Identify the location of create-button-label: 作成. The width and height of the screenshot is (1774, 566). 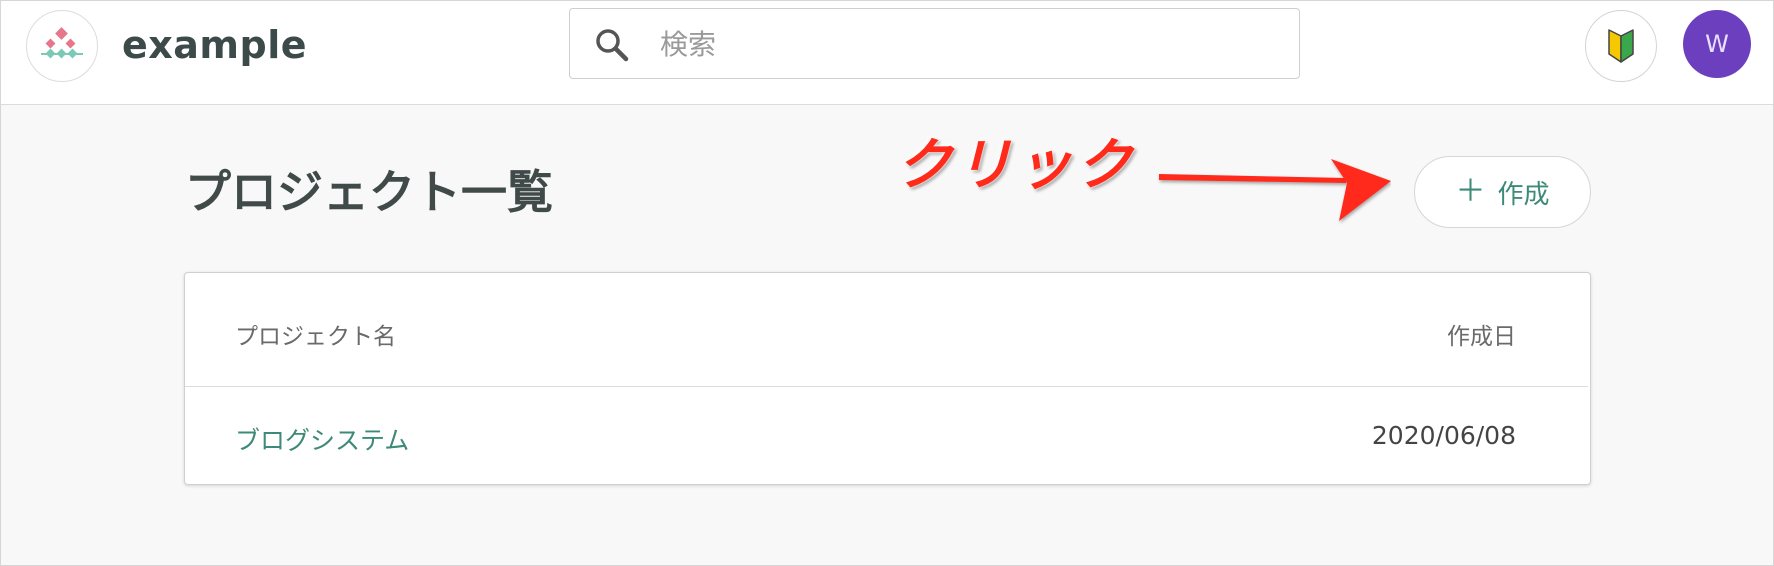
(1523, 194).